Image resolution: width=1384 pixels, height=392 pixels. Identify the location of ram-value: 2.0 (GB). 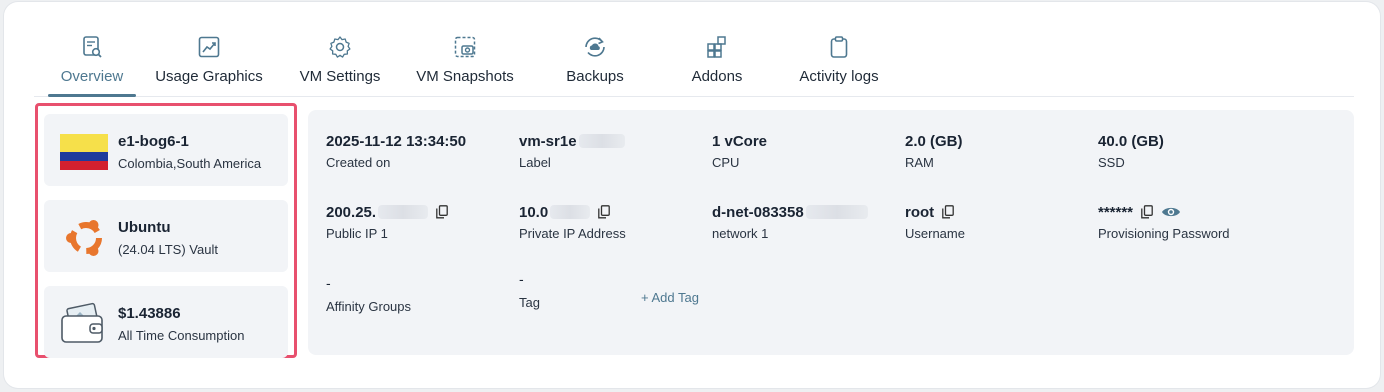
(934, 141).